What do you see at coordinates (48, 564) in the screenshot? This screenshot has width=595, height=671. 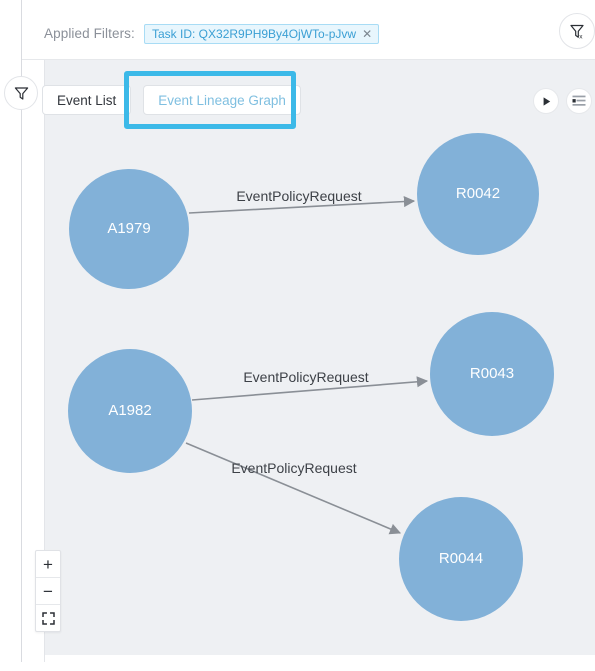 I see `zoom-in-button: +` at bounding box center [48, 564].